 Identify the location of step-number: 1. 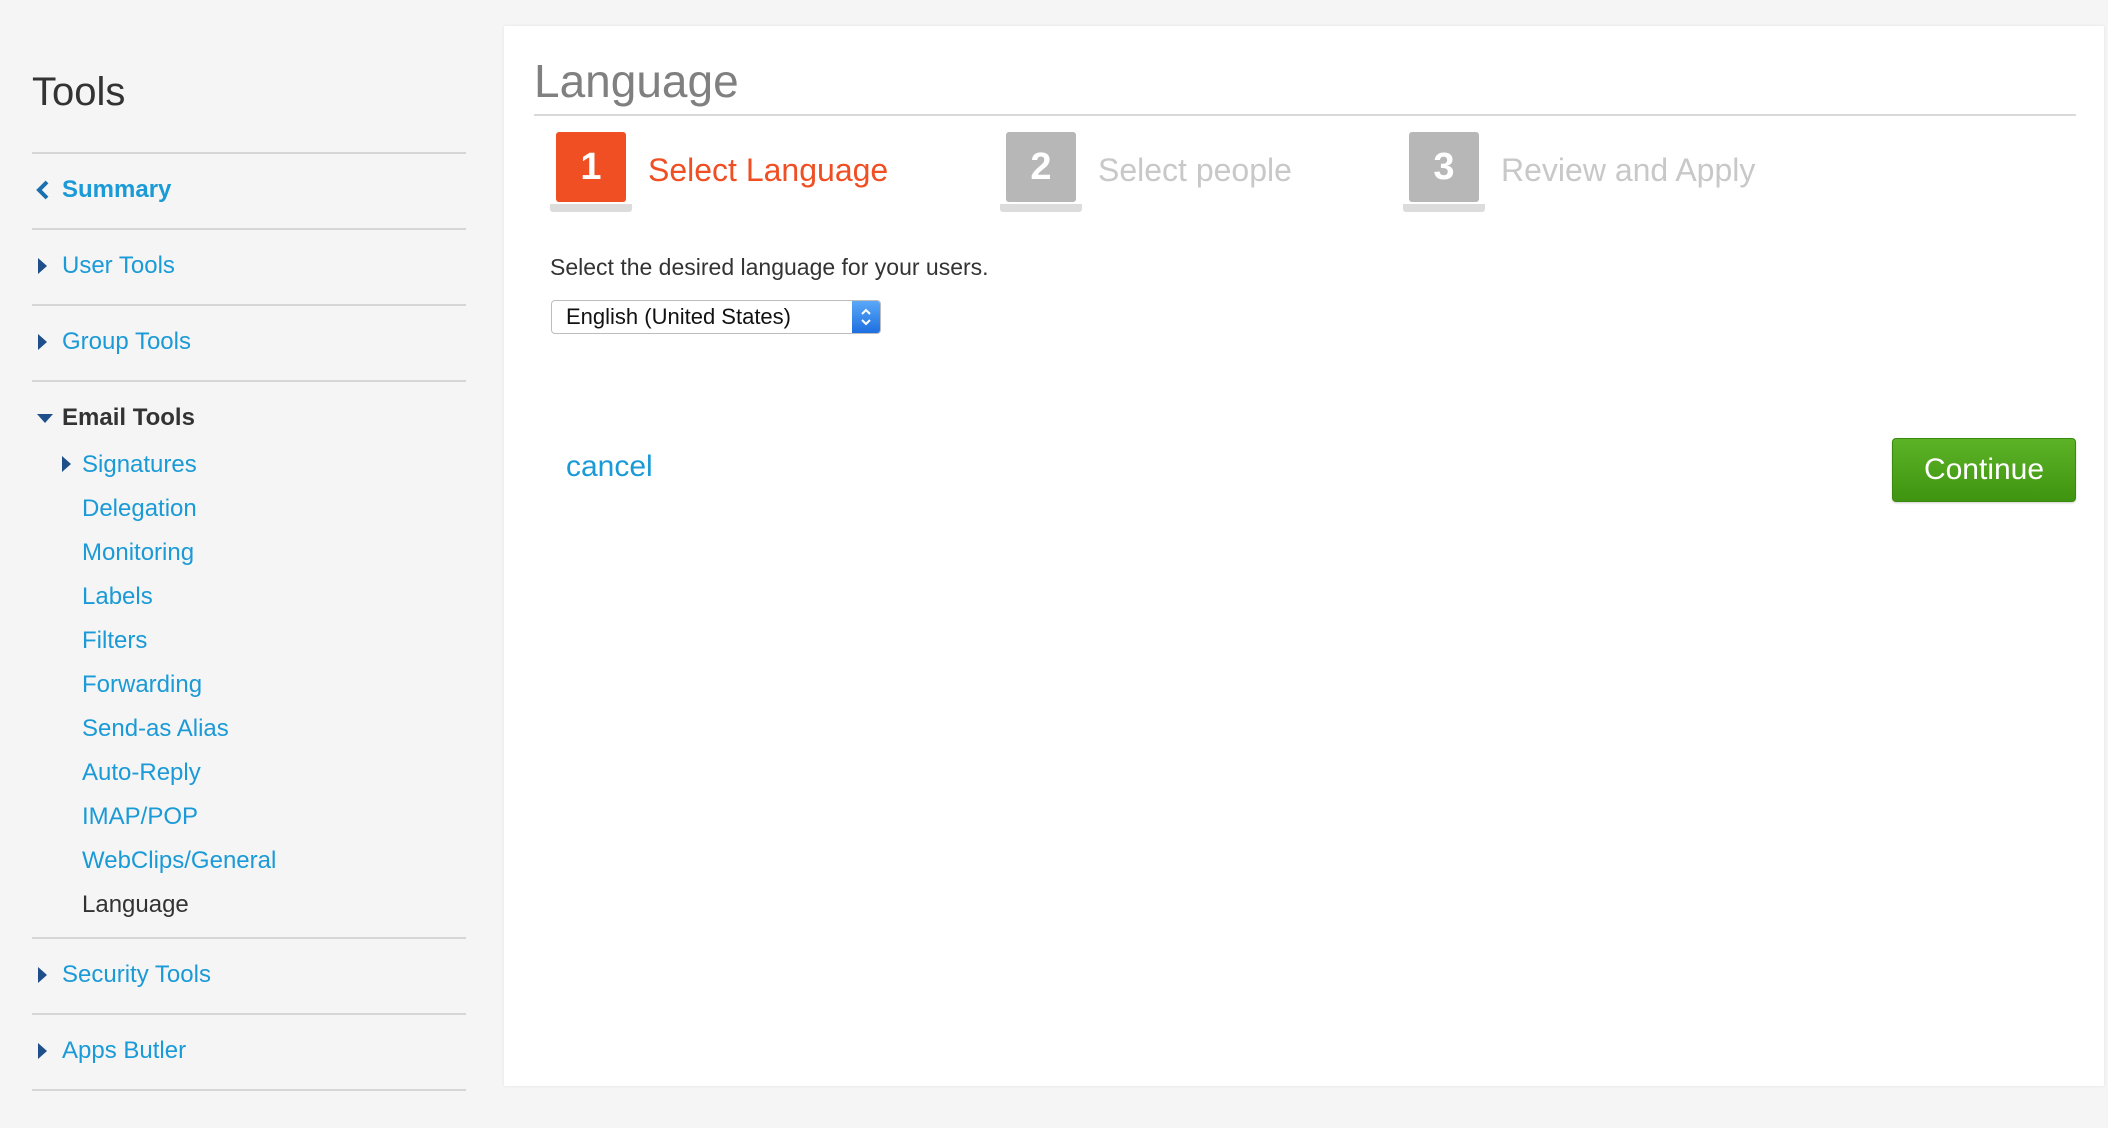
(591, 172).